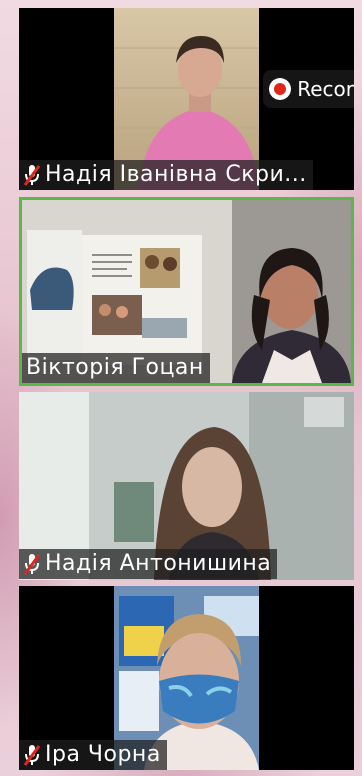  What do you see at coordinates (280, 89) in the screenshot?
I see `record-dot-icon` at bounding box center [280, 89].